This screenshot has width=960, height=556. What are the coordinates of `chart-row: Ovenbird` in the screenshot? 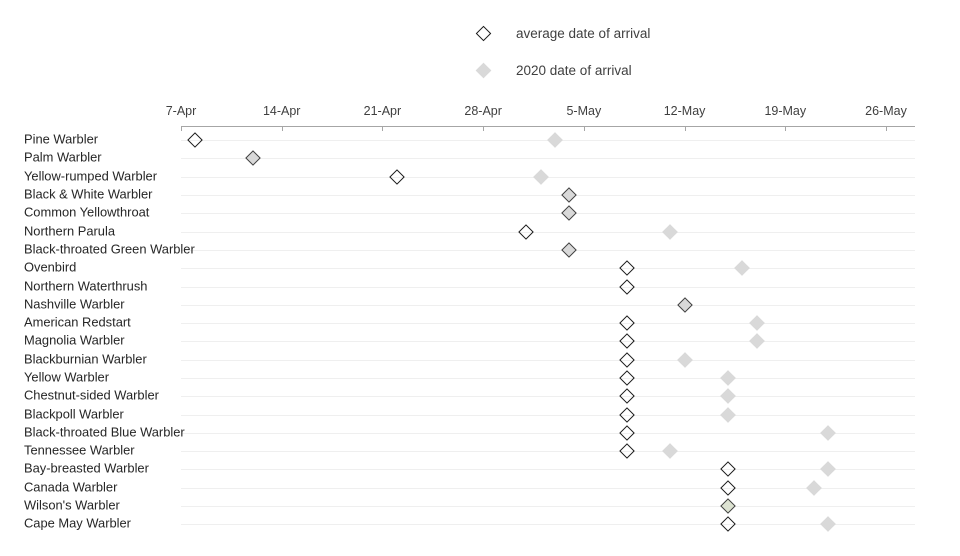 It's located at (480, 268).